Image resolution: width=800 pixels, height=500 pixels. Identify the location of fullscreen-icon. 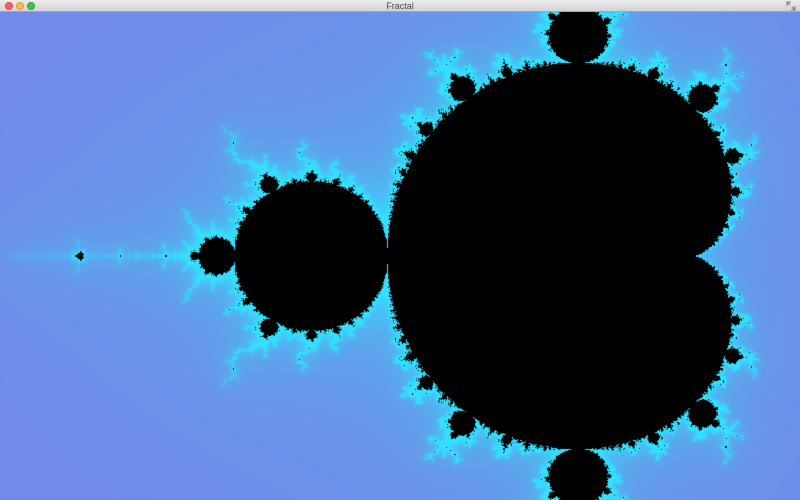
(791, 6).